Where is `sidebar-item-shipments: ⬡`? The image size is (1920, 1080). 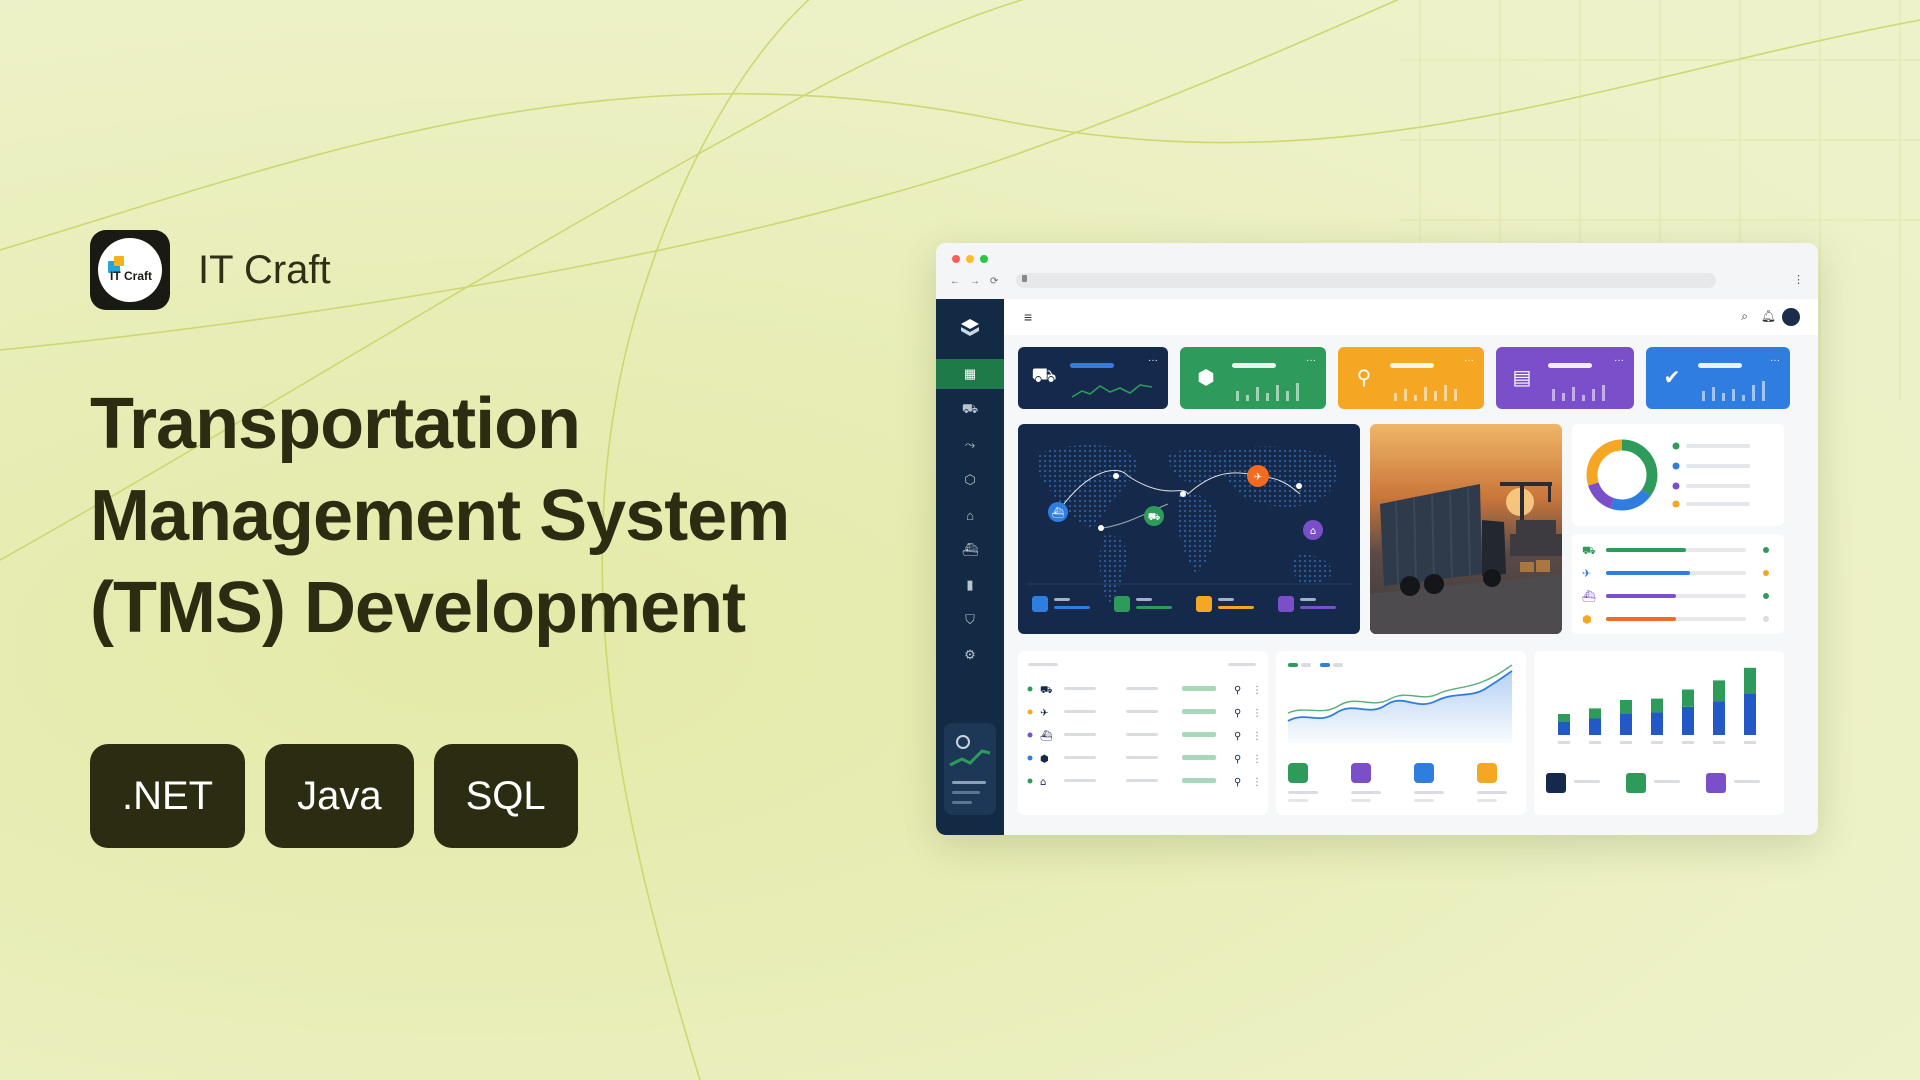 sidebar-item-shipments: ⬡ is located at coordinates (970, 480).